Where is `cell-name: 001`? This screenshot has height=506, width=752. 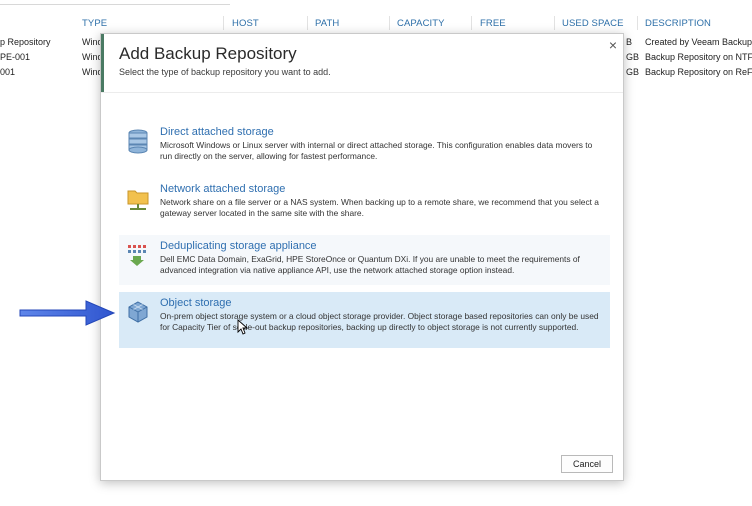 cell-name: 001 is located at coordinates (8, 72).